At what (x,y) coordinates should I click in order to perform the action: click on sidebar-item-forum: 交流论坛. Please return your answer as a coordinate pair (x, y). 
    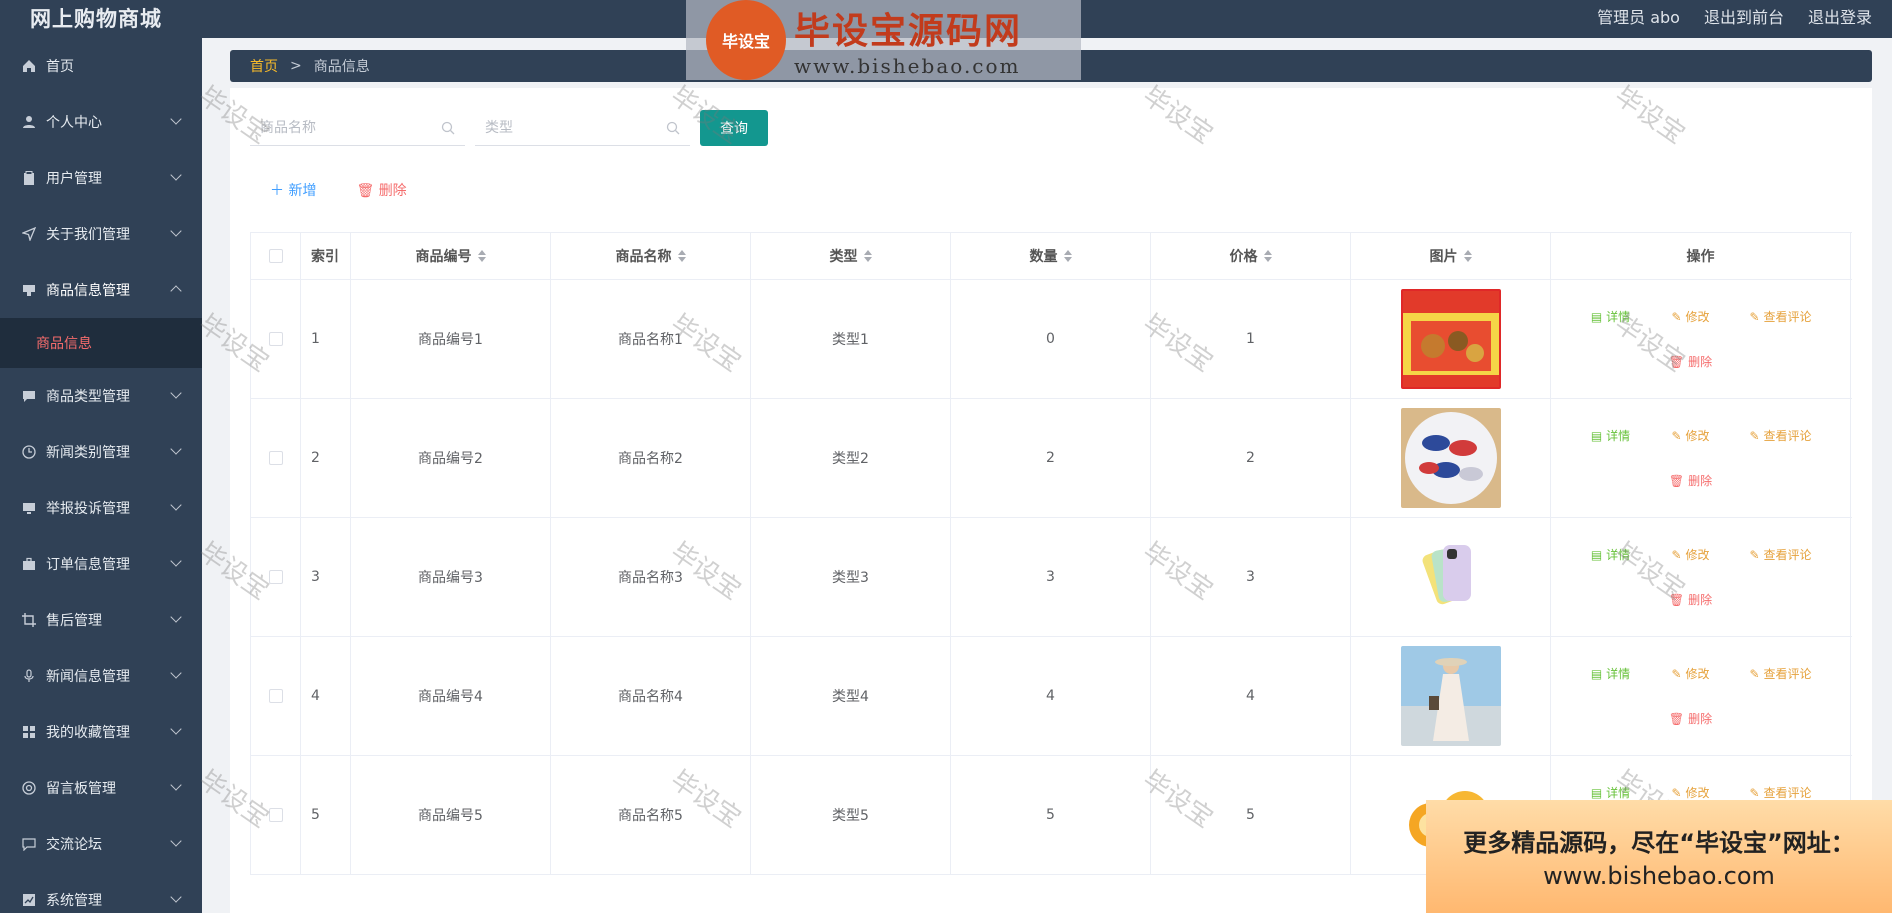
    Looking at the image, I should click on (101, 844).